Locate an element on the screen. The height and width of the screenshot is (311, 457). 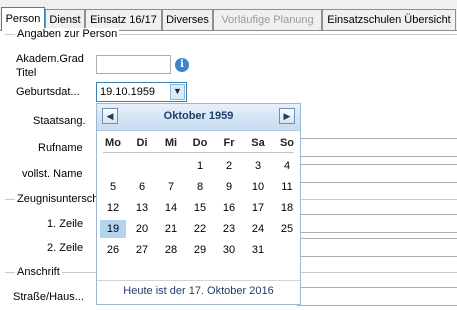
label-titel: Titel is located at coordinates (26, 73).